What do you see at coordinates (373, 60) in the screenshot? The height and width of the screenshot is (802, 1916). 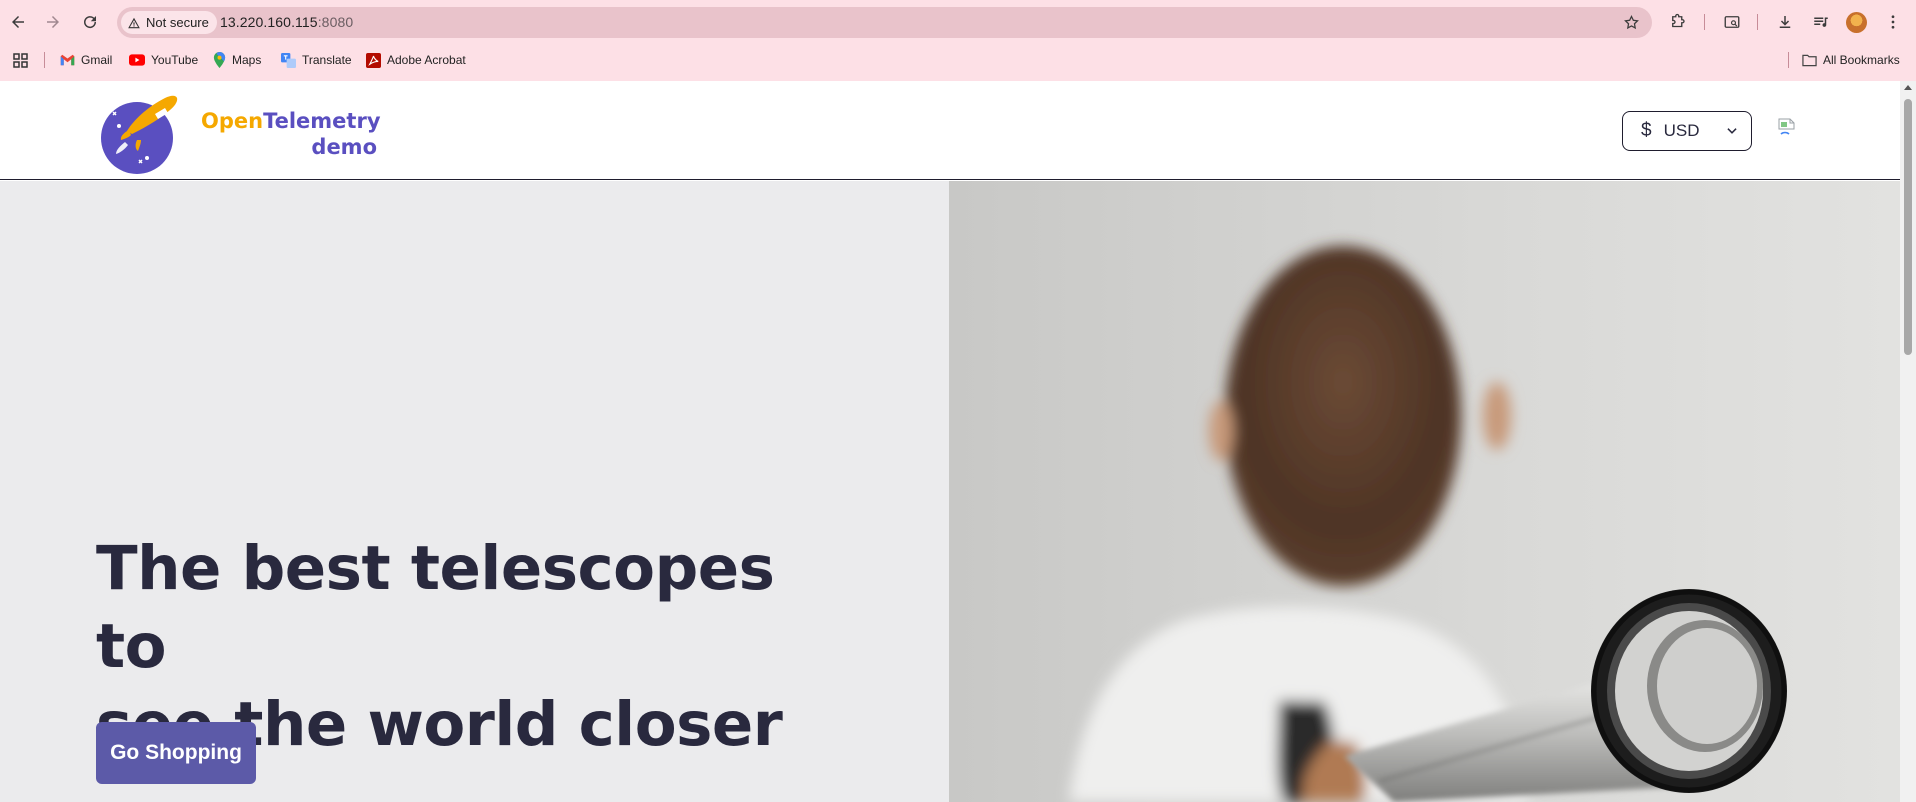 I see `acrobat-icon` at bounding box center [373, 60].